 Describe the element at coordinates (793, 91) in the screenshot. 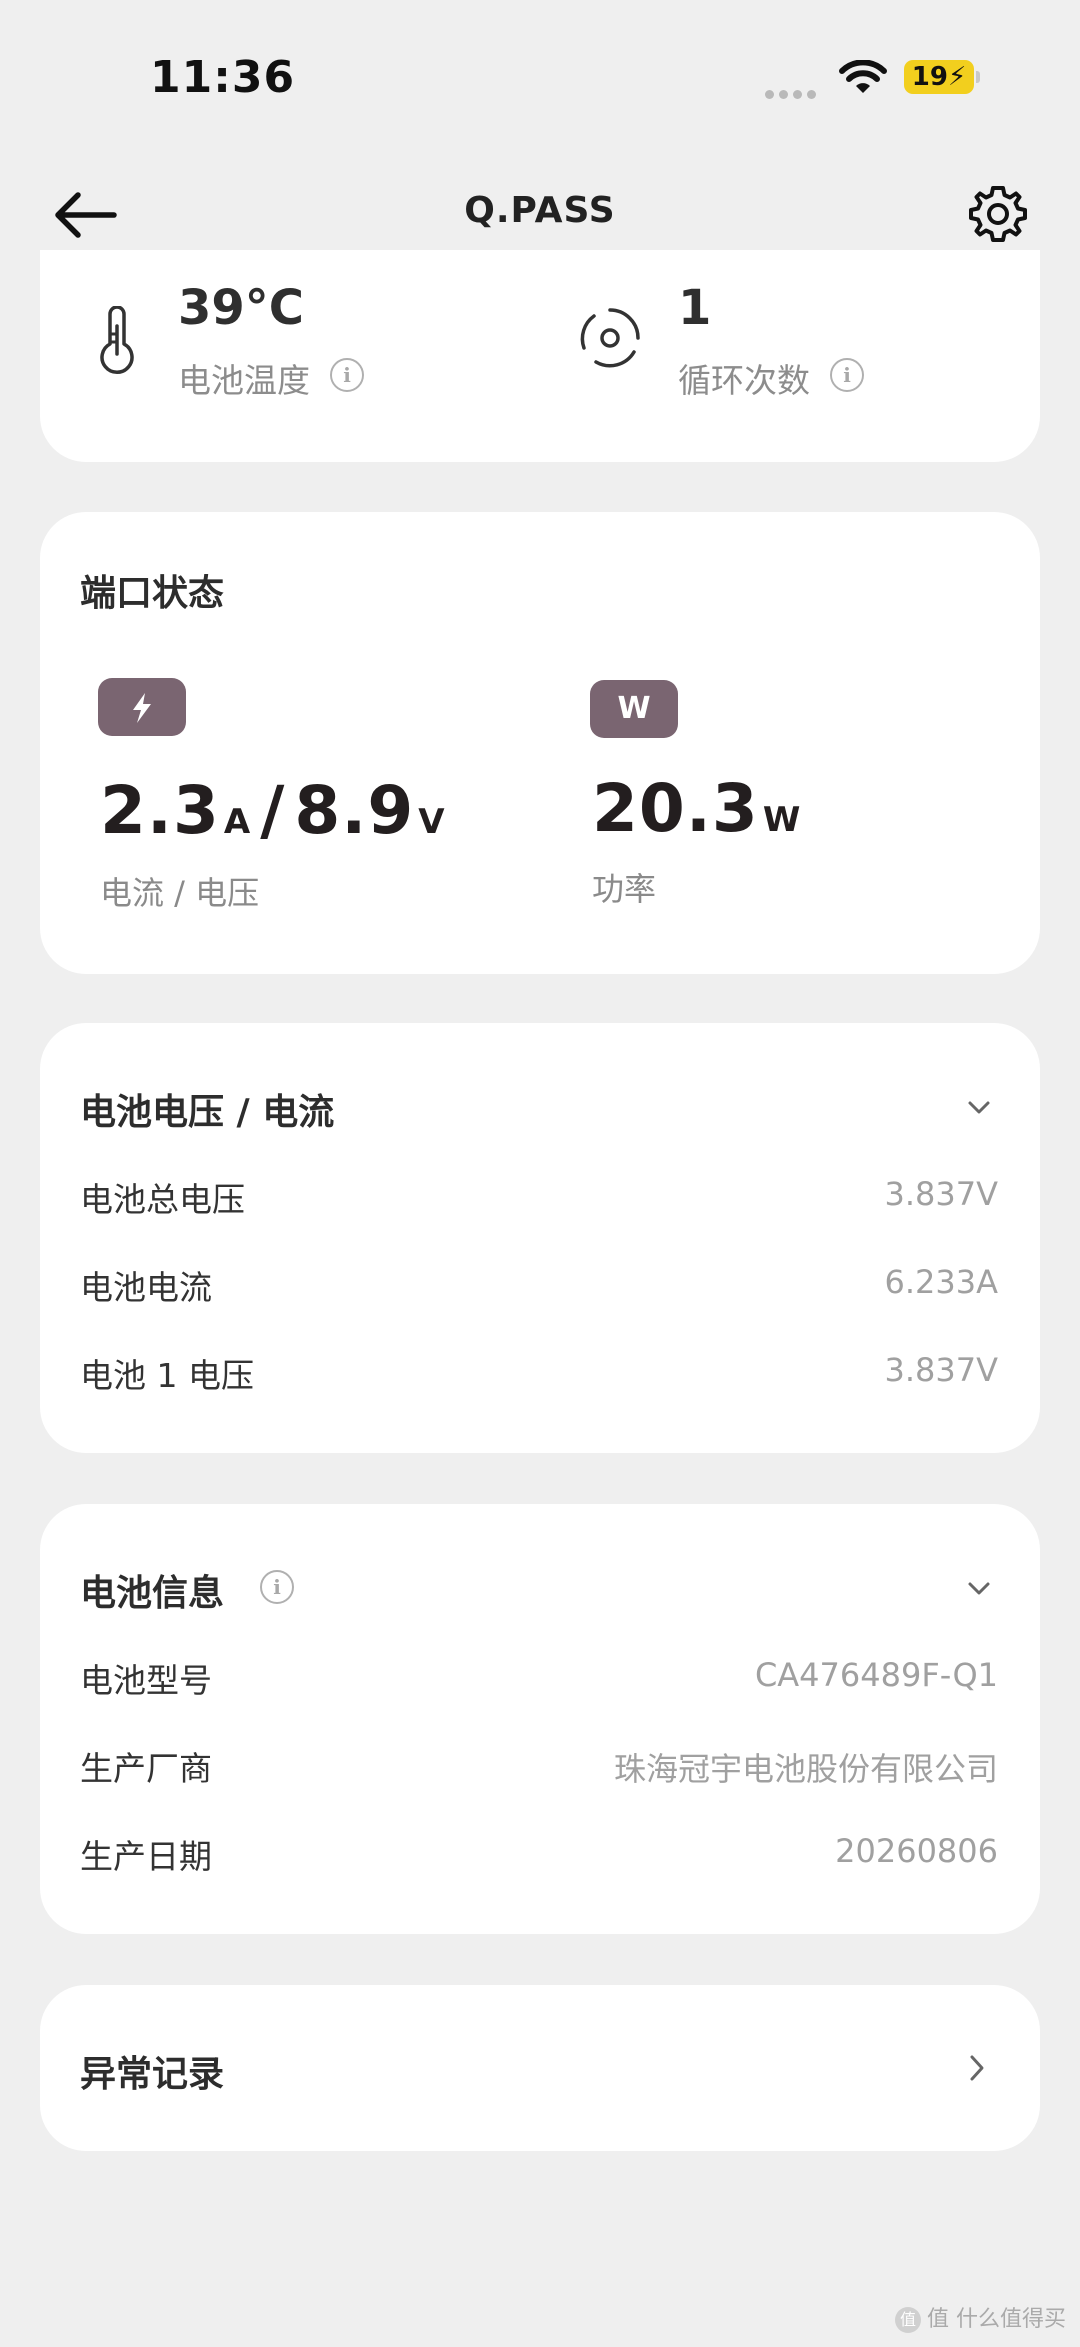

I see `signal-dots-icon` at that location.